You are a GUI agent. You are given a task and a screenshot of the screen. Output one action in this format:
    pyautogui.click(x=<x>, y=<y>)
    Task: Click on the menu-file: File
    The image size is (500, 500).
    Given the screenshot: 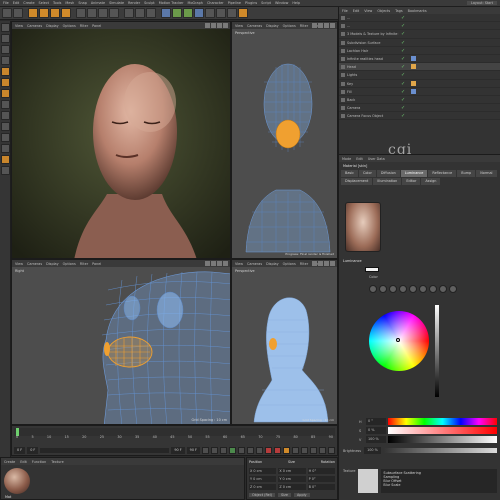 What is the action you would take?
    pyautogui.click(x=6, y=3)
    